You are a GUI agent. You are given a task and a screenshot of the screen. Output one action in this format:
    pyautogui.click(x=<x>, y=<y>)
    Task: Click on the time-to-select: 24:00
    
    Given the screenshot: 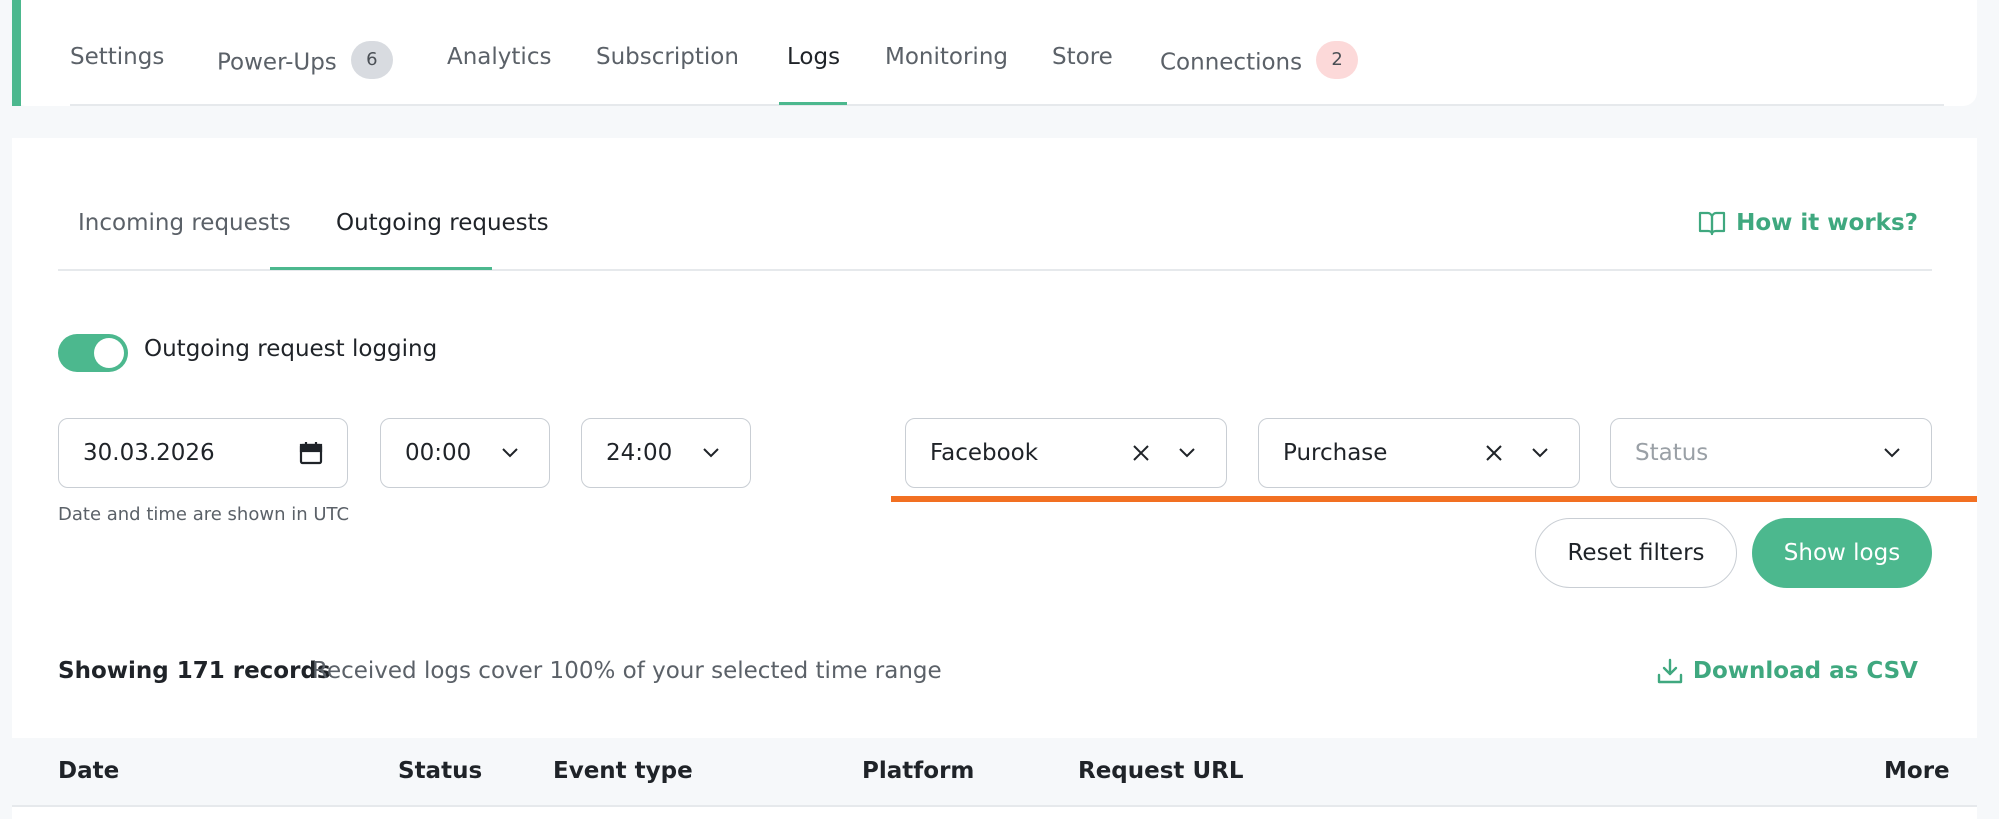 What is the action you would take?
    pyautogui.click(x=666, y=453)
    